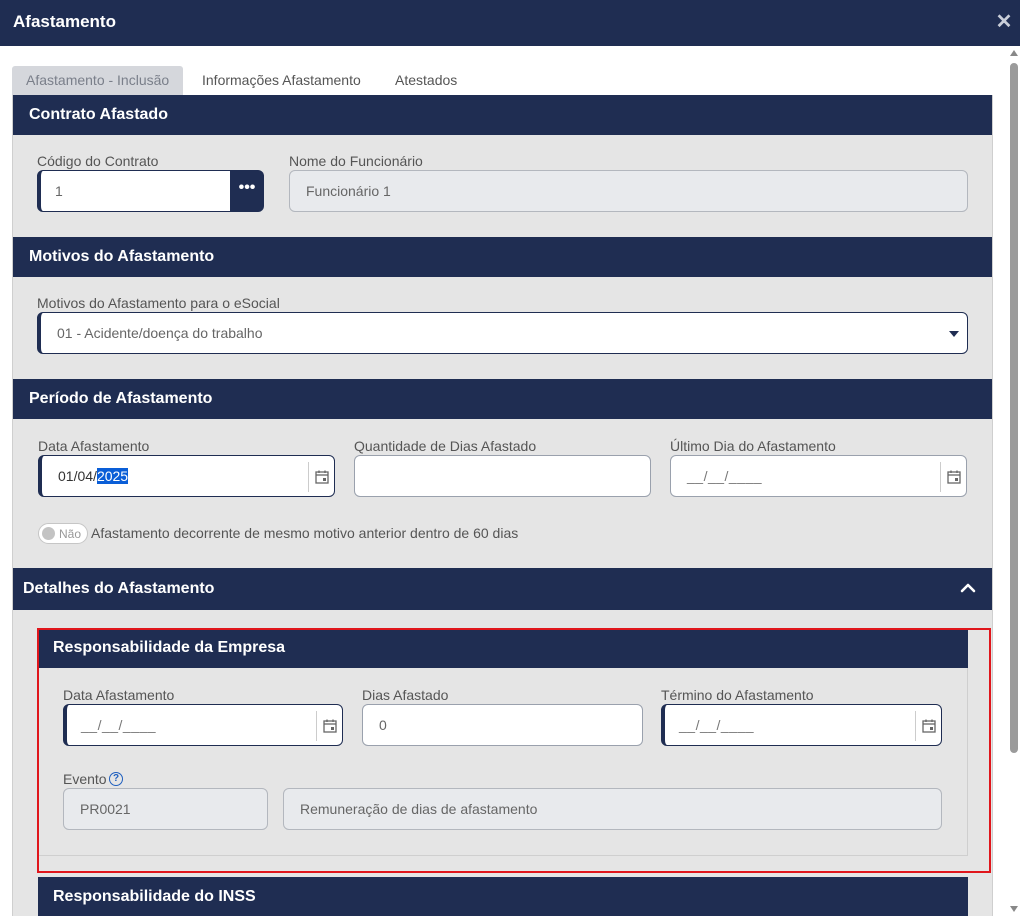 This screenshot has height=916, width=1020. What do you see at coordinates (281, 80) in the screenshot?
I see `tab-informacoes-afastamento: Informações Afastamento` at bounding box center [281, 80].